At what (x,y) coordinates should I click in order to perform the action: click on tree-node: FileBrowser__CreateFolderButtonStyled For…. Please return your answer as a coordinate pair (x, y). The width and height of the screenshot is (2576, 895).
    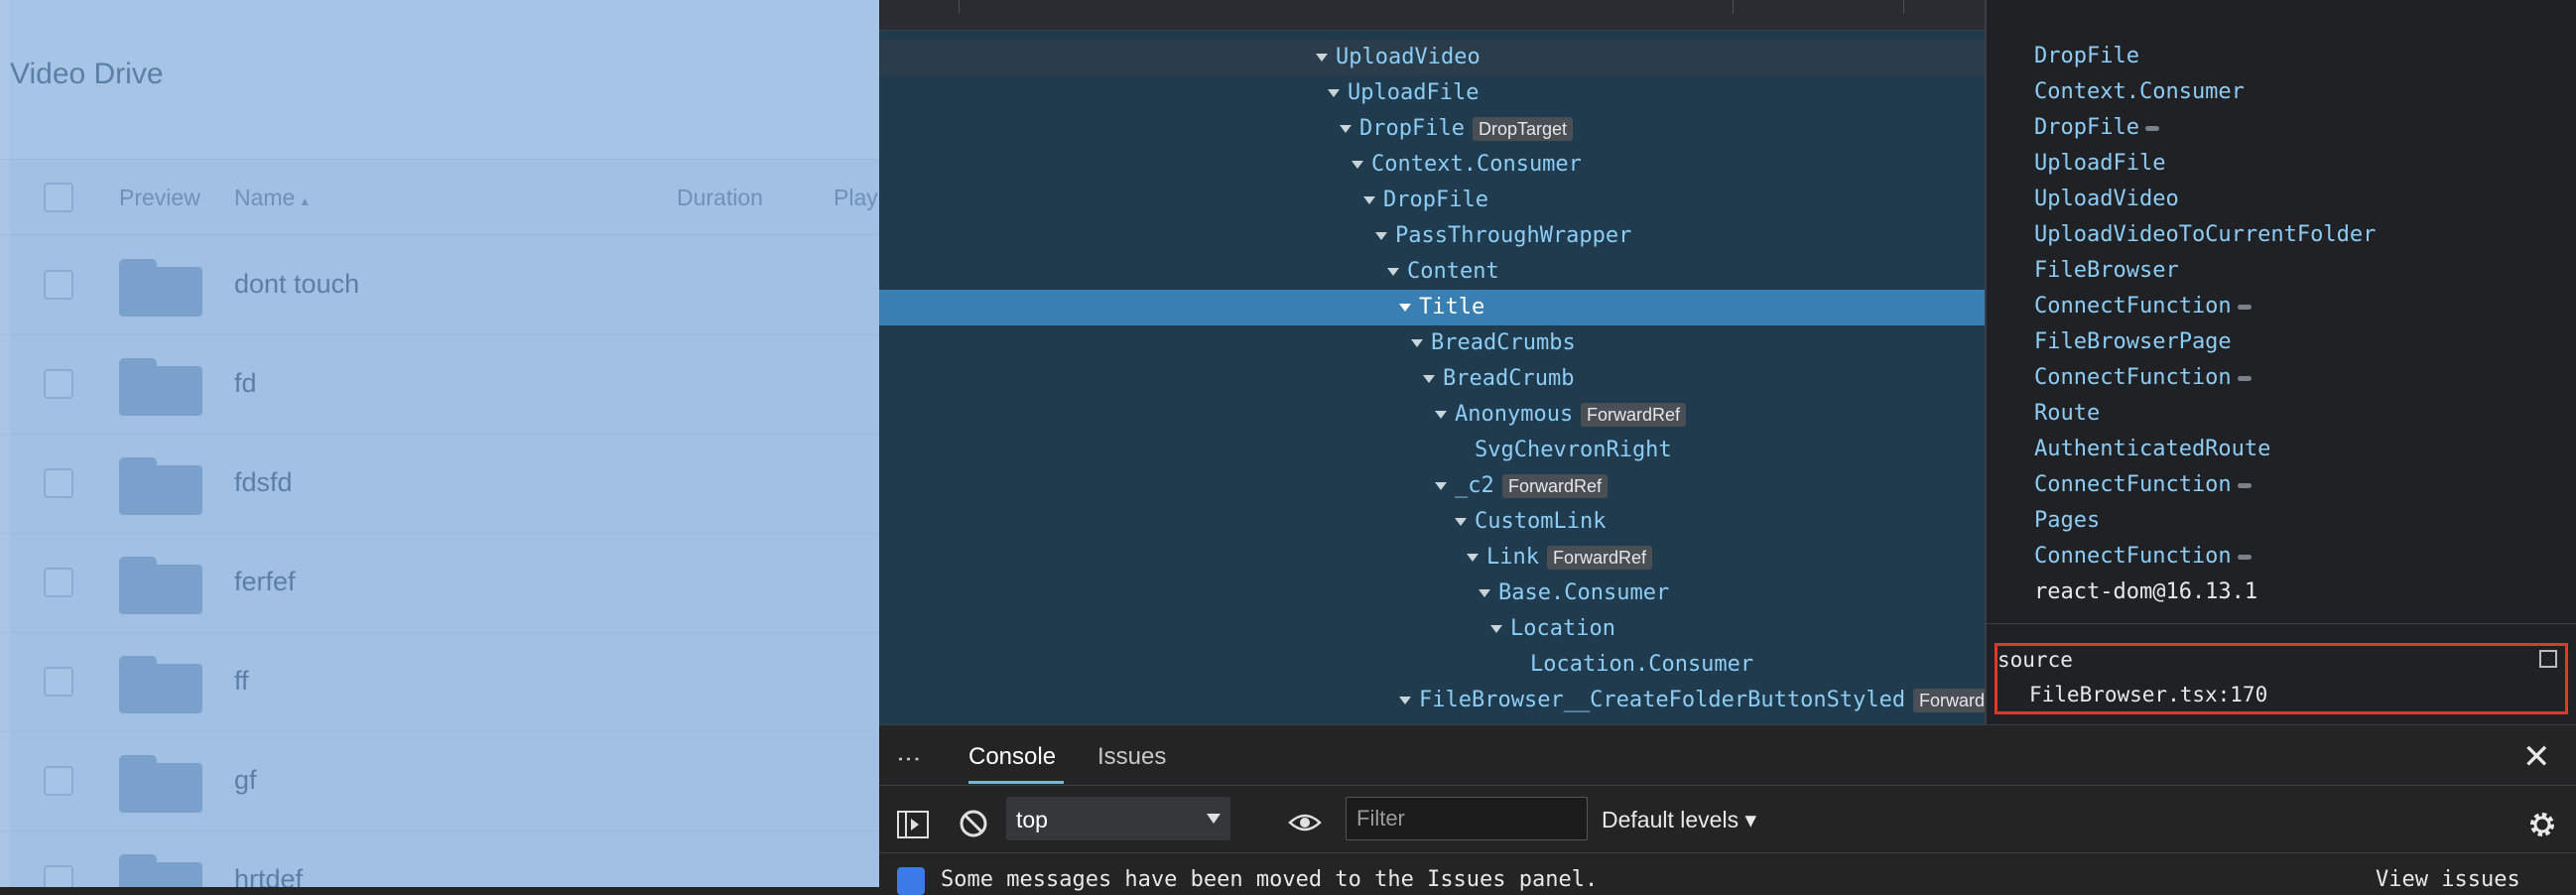
    Looking at the image, I should click on (1432, 700).